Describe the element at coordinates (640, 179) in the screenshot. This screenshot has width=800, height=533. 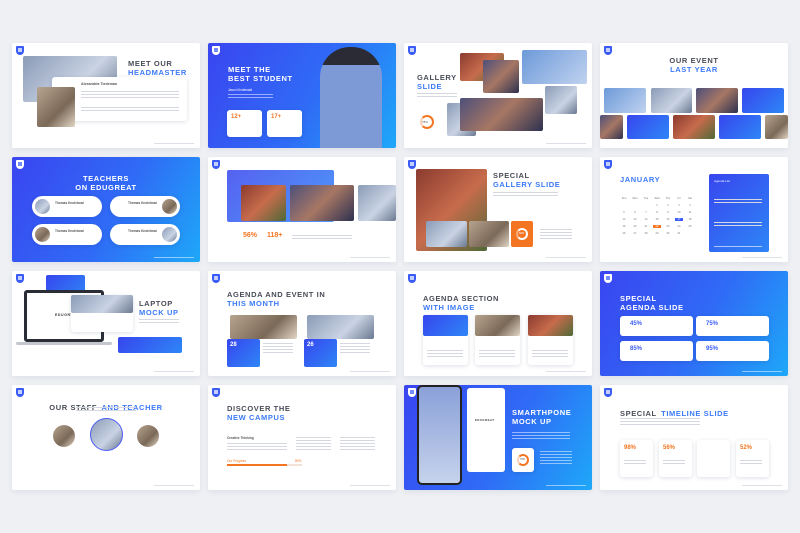
I see `month-title: JANUARY` at that location.